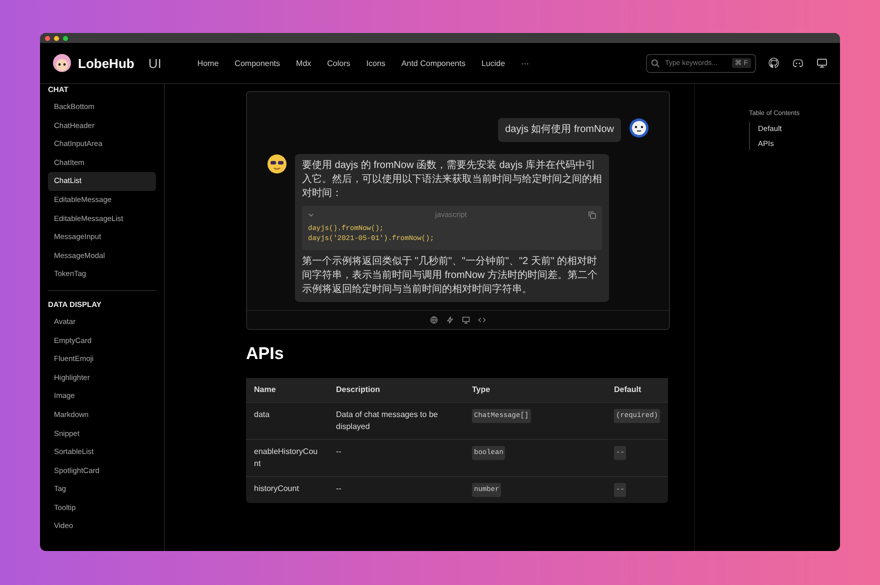 The width and height of the screenshot is (880, 585). I want to click on nav-link: Mdx, so click(304, 63).